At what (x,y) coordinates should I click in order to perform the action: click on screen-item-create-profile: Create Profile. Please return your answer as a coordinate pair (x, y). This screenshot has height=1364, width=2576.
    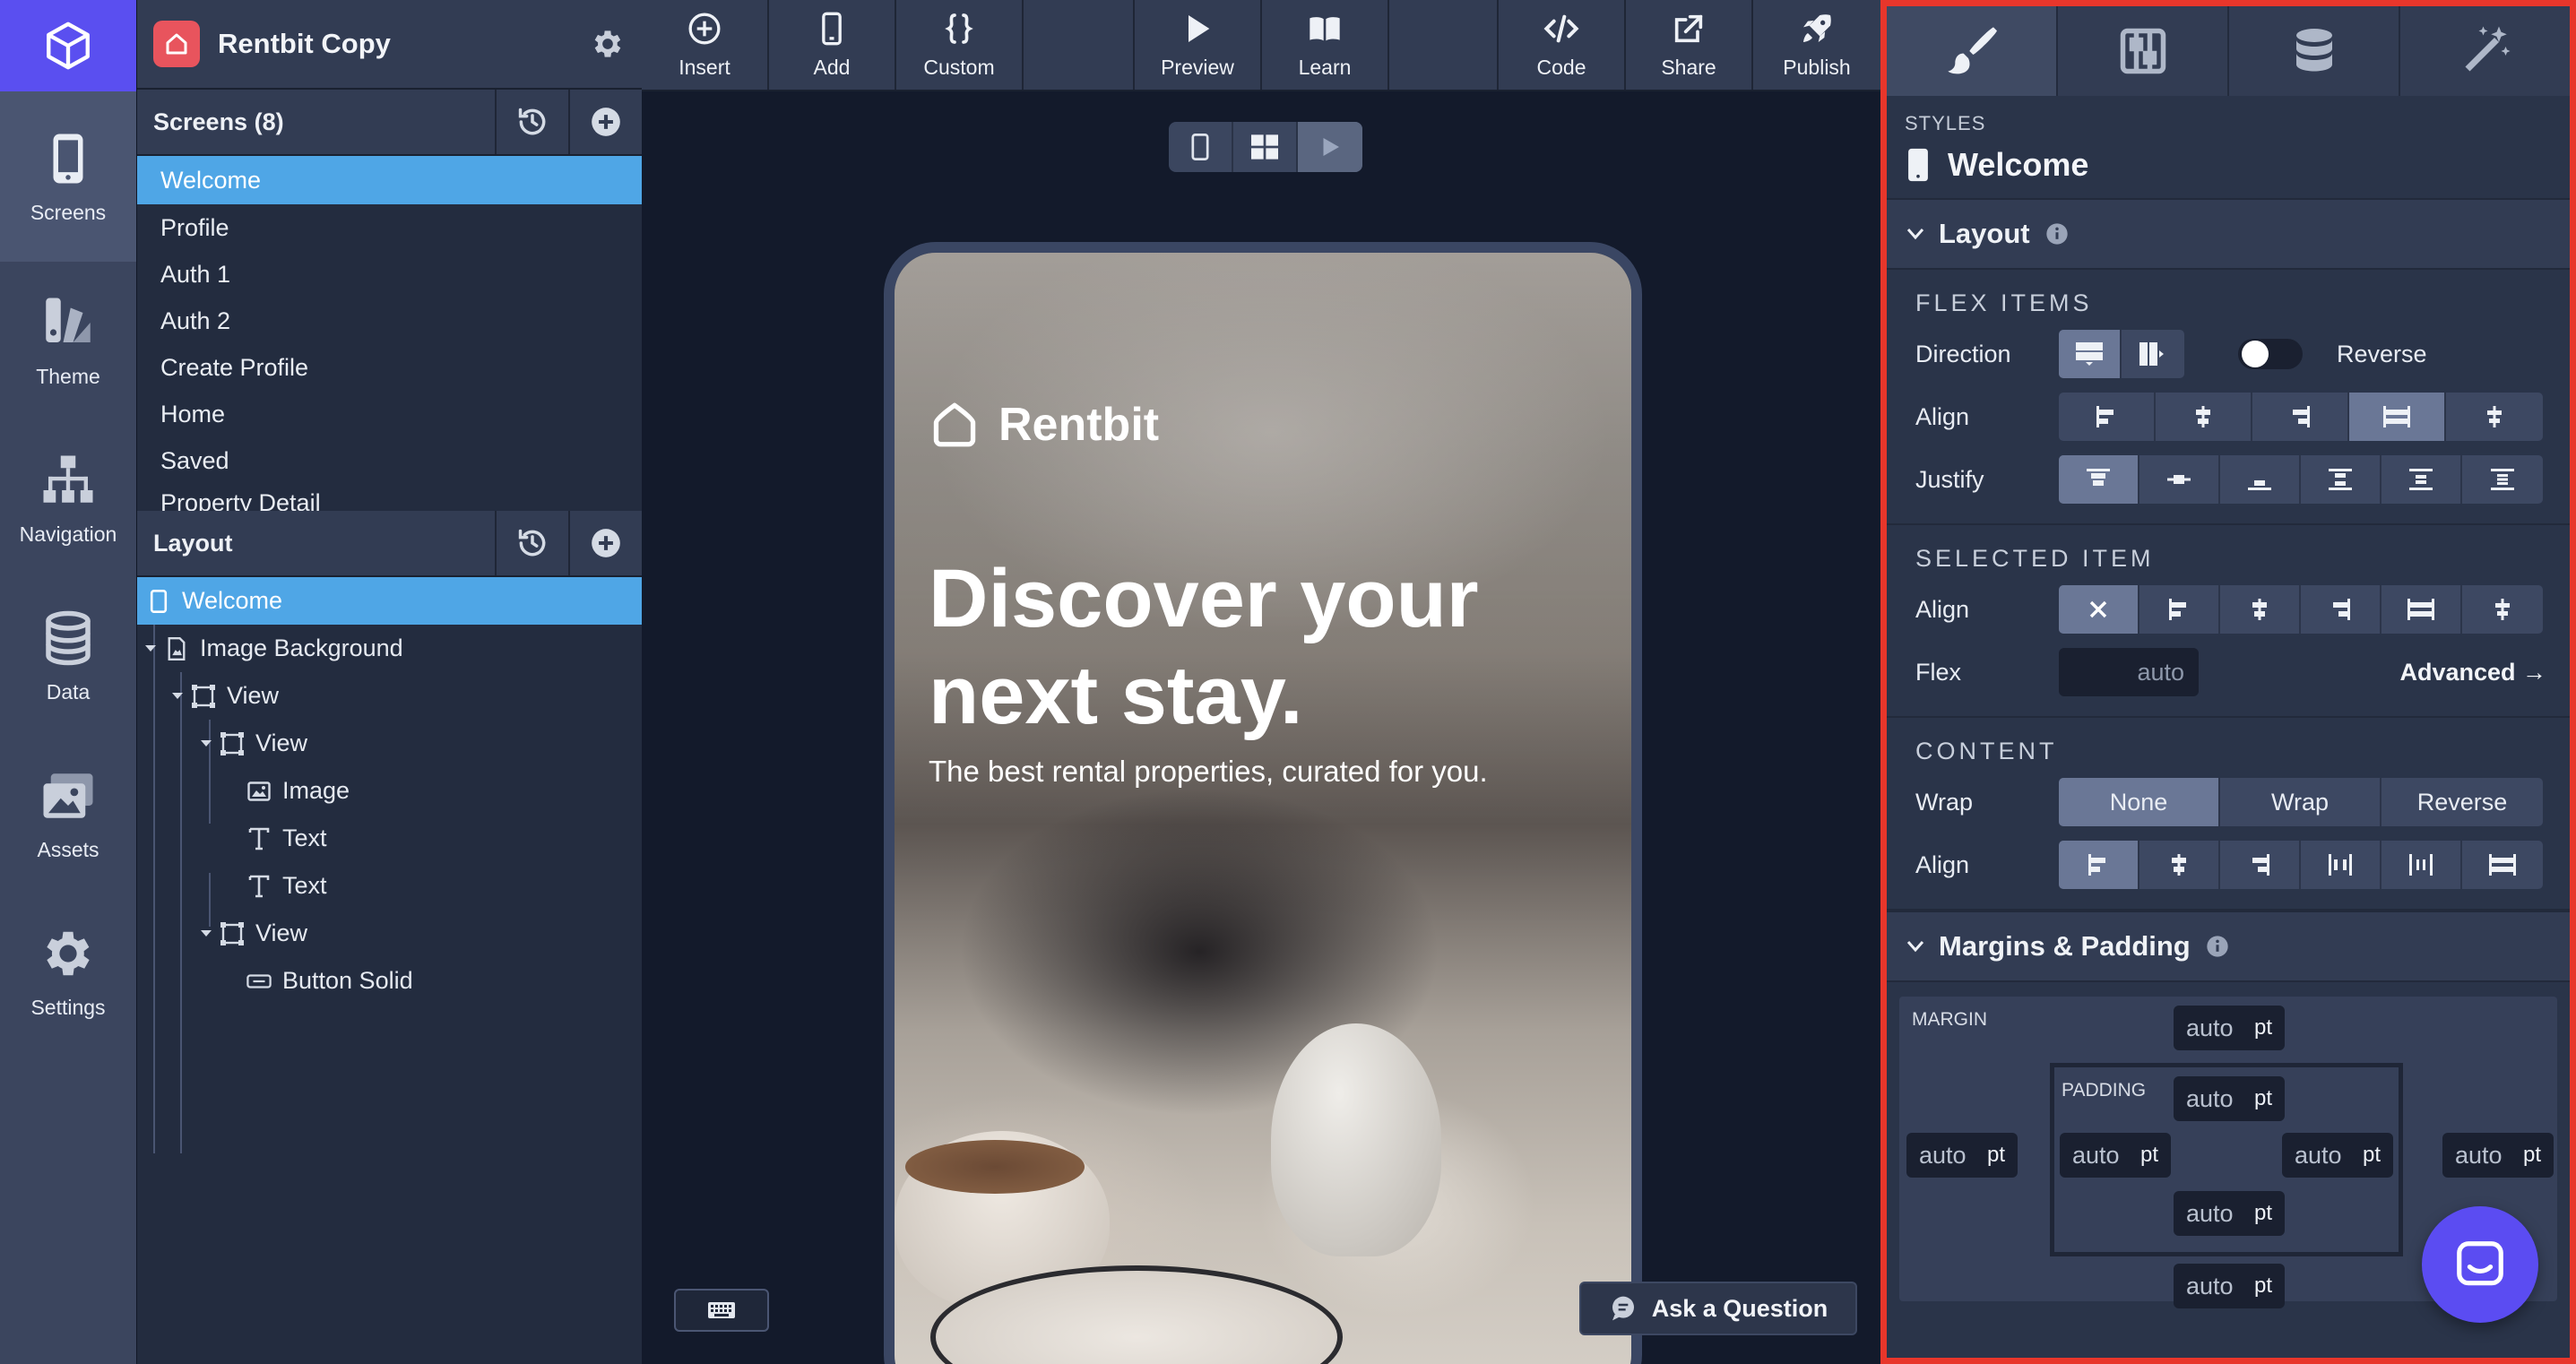
    Looking at the image, I should click on (389, 367).